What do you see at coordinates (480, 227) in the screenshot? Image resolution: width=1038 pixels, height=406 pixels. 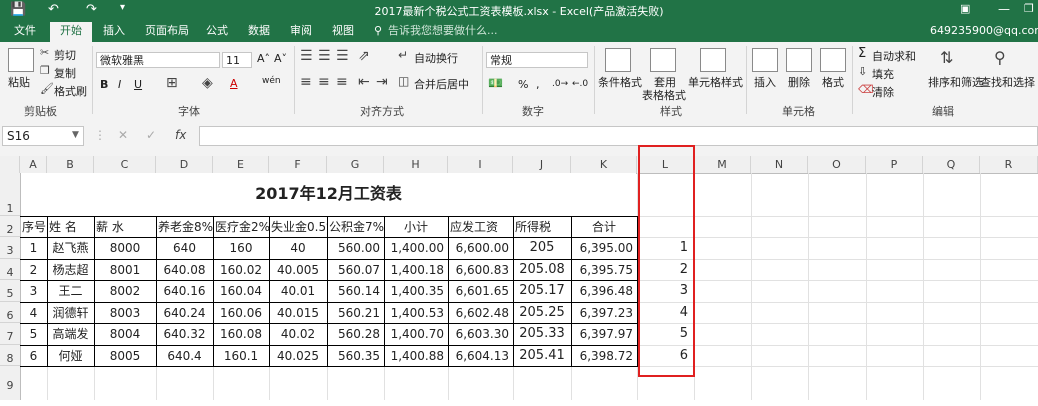 I see `header-cell: 应发工资` at bounding box center [480, 227].